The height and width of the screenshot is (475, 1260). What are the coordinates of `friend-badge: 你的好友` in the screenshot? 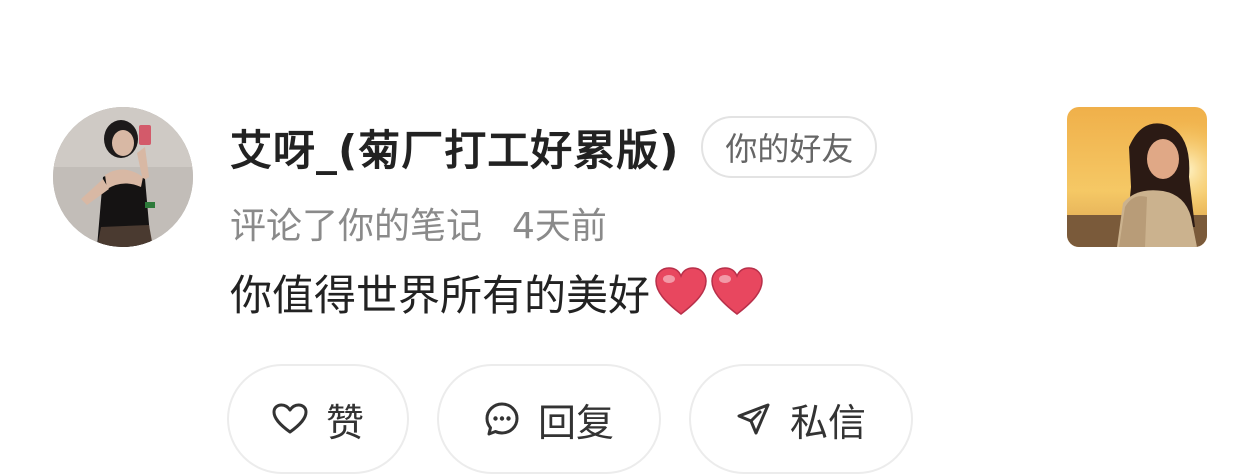 It's located at (789, 147).